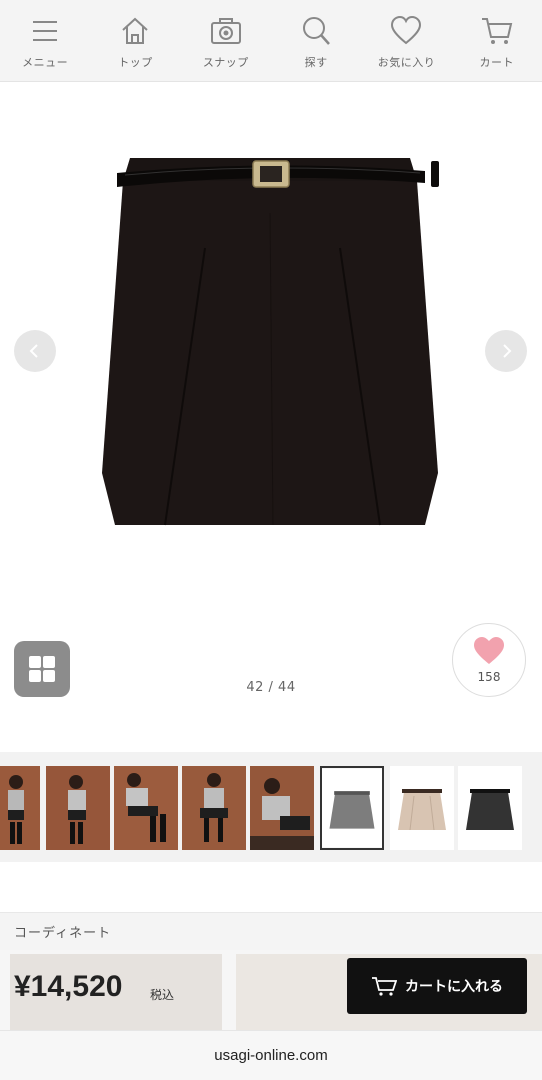 The width and height of the screenshot is (542, 1080). Describe the element at coordinates (45, 31) in the screenshot. I see `hamburger-menu-icon` at that location.